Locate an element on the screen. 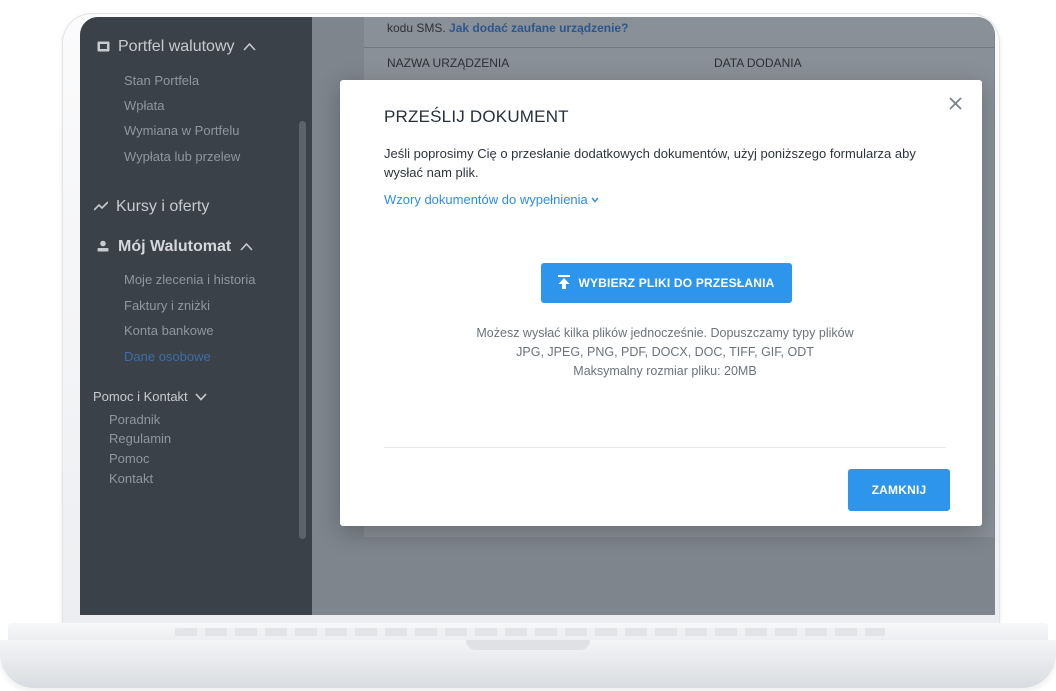  modal-title: PRZEŚLIJ DOKUMENT is located at coordinates (476, 116).